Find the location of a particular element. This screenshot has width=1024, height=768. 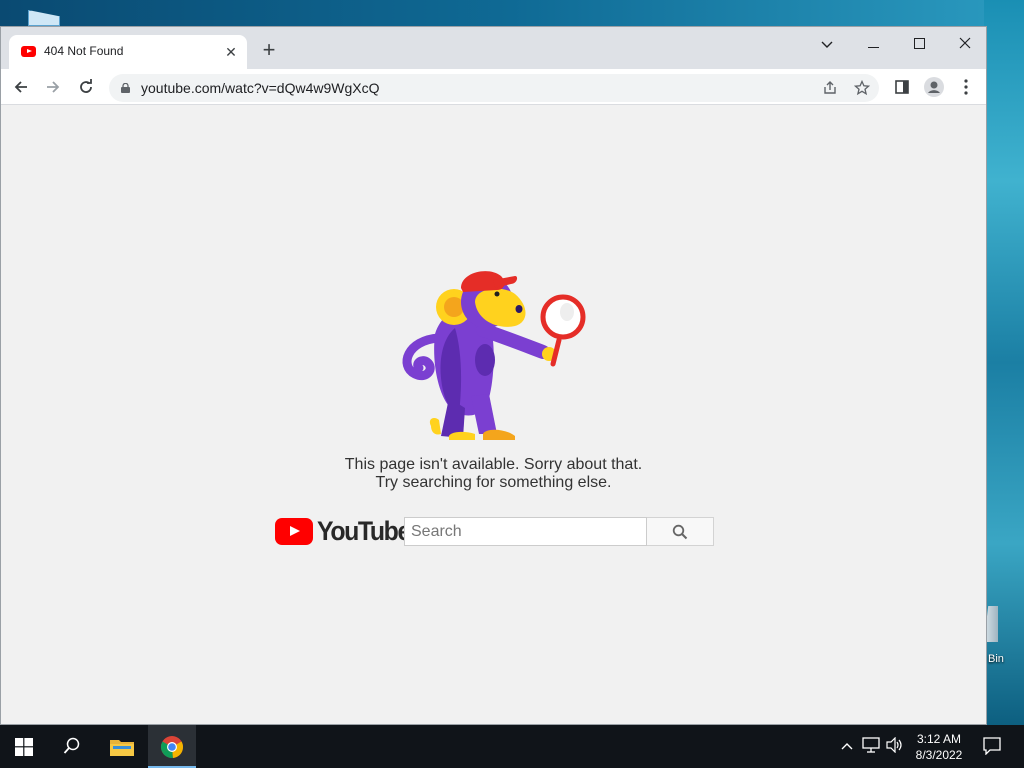

lock-icon is located at coordinates (125, 88).